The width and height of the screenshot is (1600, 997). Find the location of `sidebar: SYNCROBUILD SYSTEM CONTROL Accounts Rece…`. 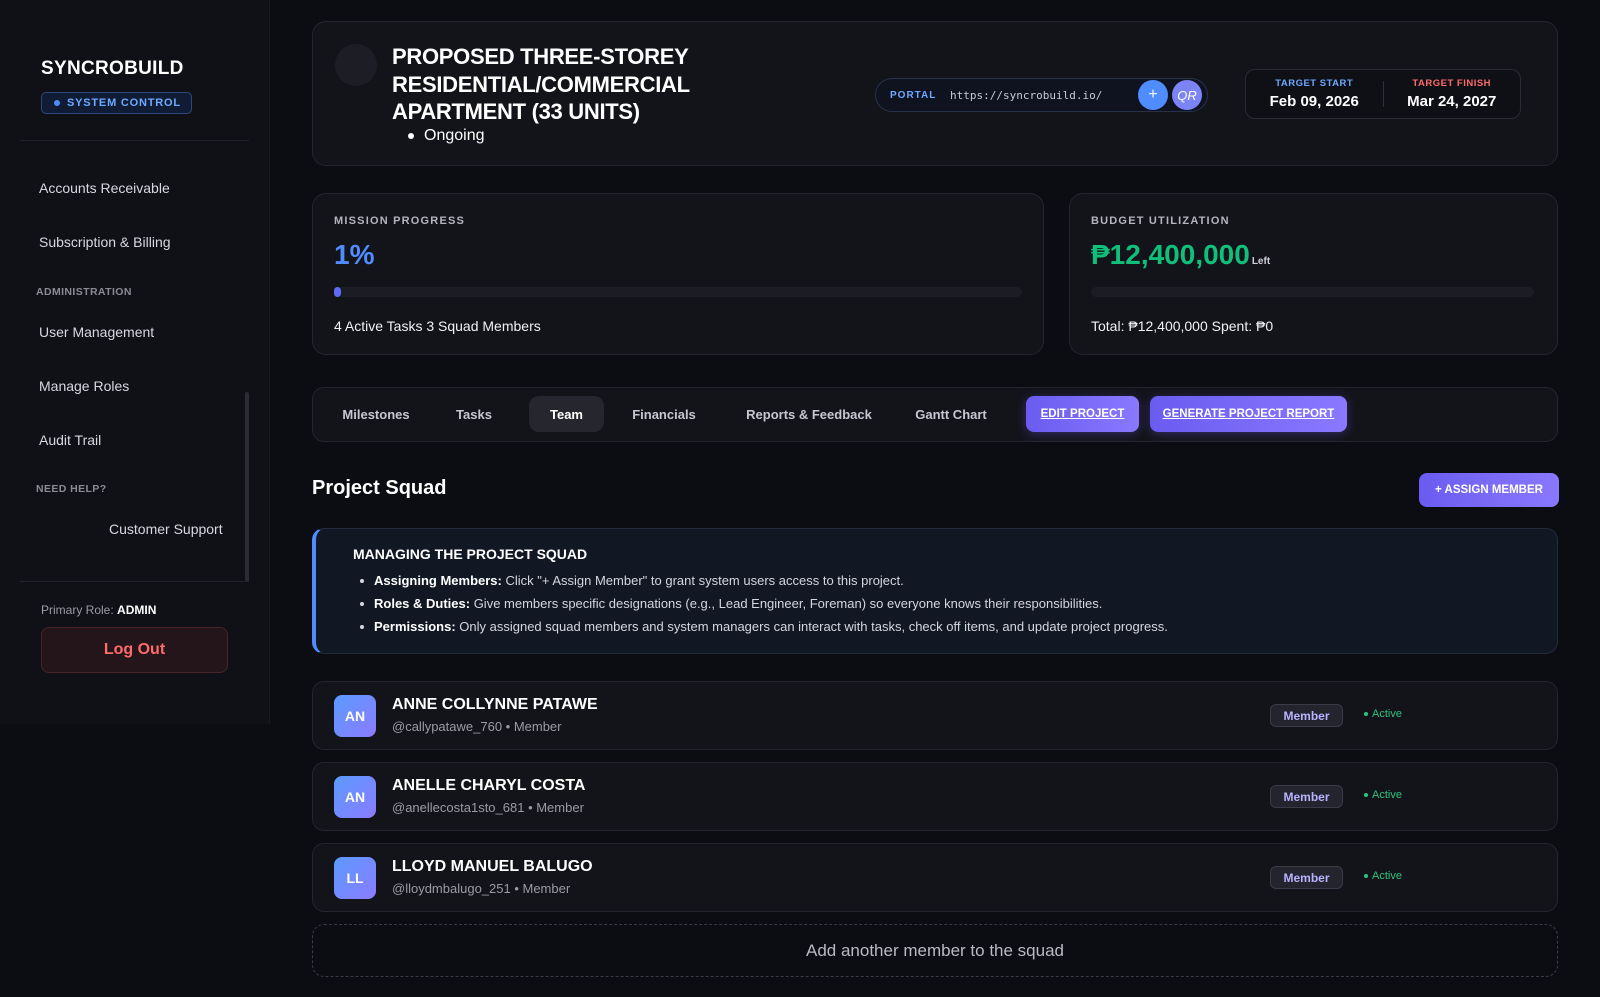

sidebar: SYNCROBUILD SYSTEM CONTROL Accounts Rece… is located at coordinates (135, 362).